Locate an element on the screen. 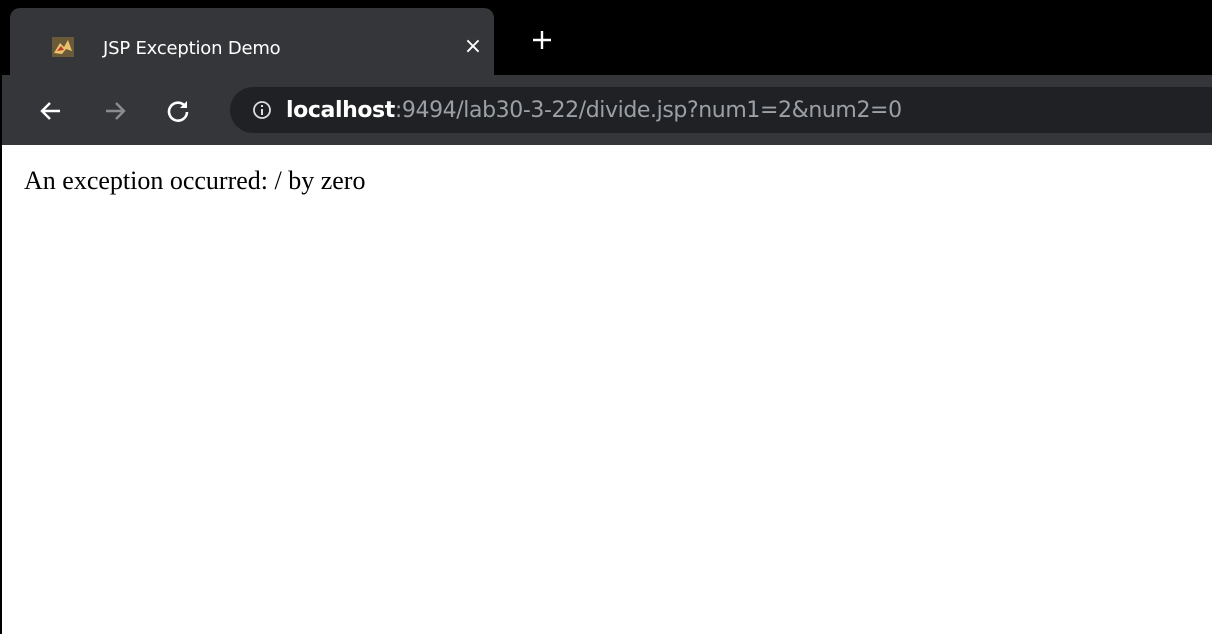  tab-active: JSP Exception Demo × is located at coordinates (252, 41).